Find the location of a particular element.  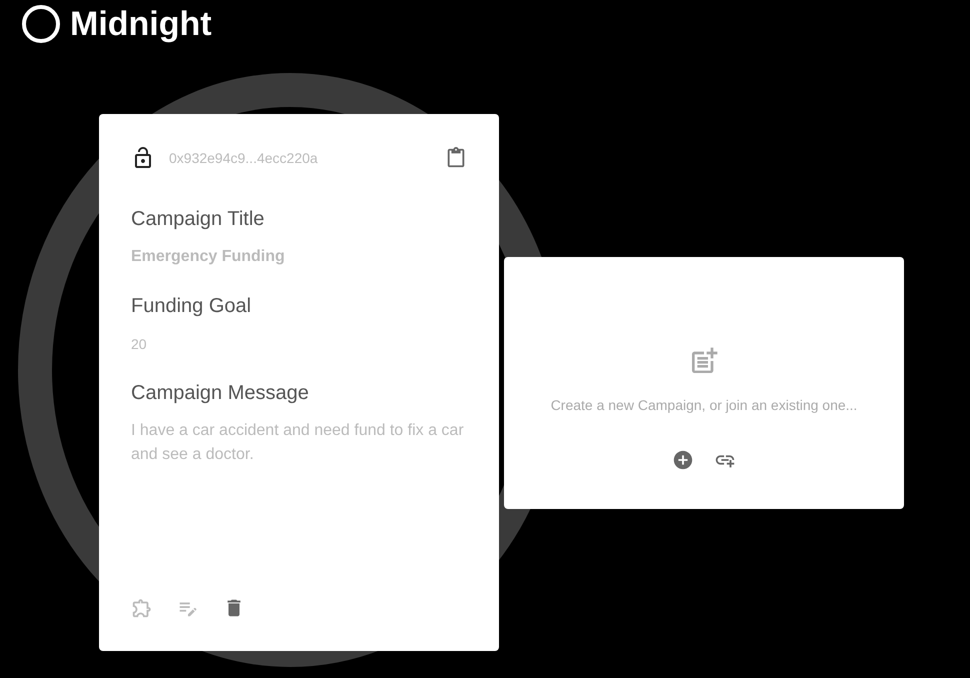

field-label: Funding Goal is located at coordinates (191, 306).